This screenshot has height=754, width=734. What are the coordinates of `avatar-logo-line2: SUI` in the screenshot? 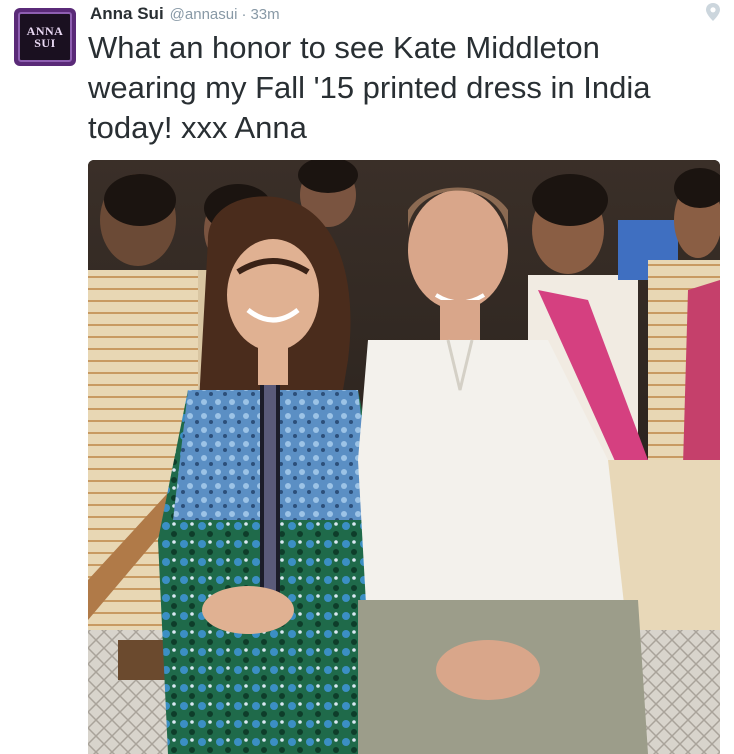 It's located at (45, 43).